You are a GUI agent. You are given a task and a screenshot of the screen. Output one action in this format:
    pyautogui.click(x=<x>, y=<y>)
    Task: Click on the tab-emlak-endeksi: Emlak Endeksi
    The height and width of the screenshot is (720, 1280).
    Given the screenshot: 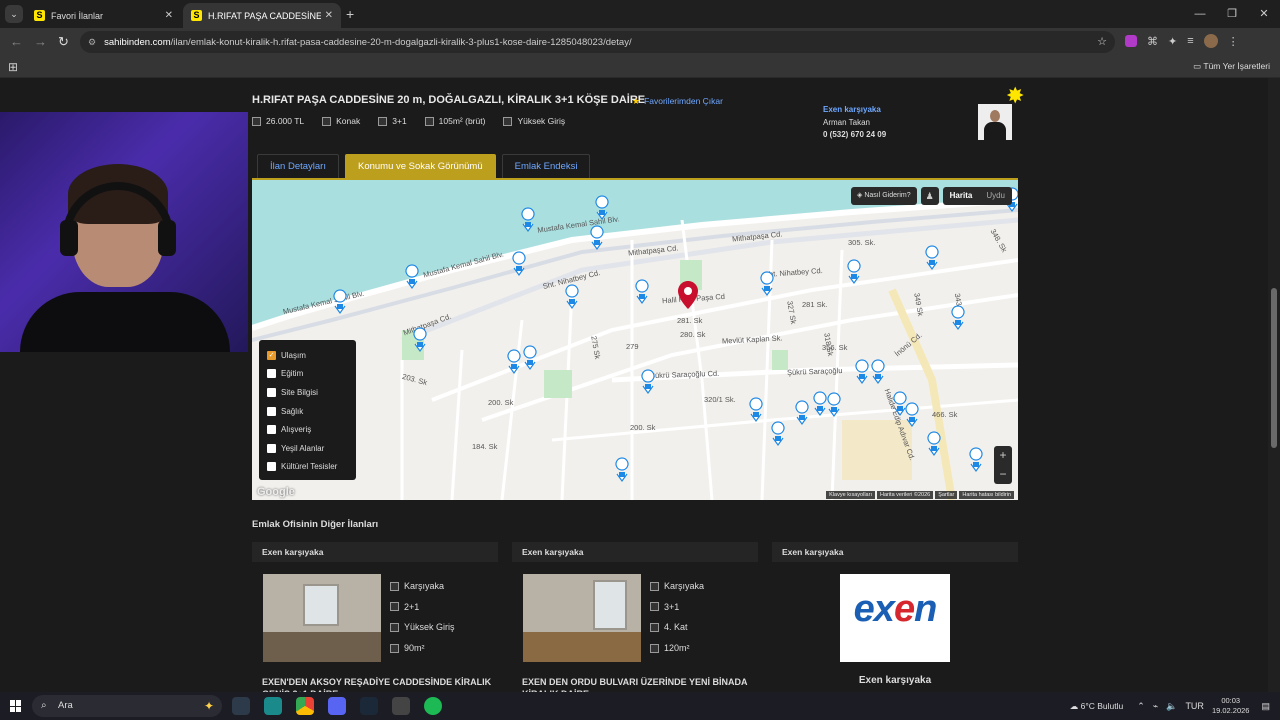 What is the action you would take?
    pyautogui.click(x=546, y=166)
    